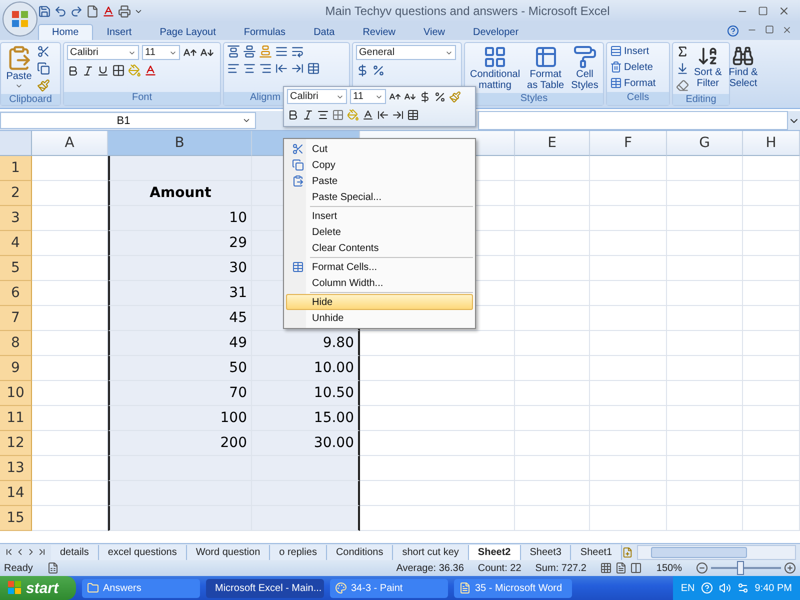 The height and width of the screenshot is (600, 800). I want to click on table-cell: 10.50, so click(306, 393).